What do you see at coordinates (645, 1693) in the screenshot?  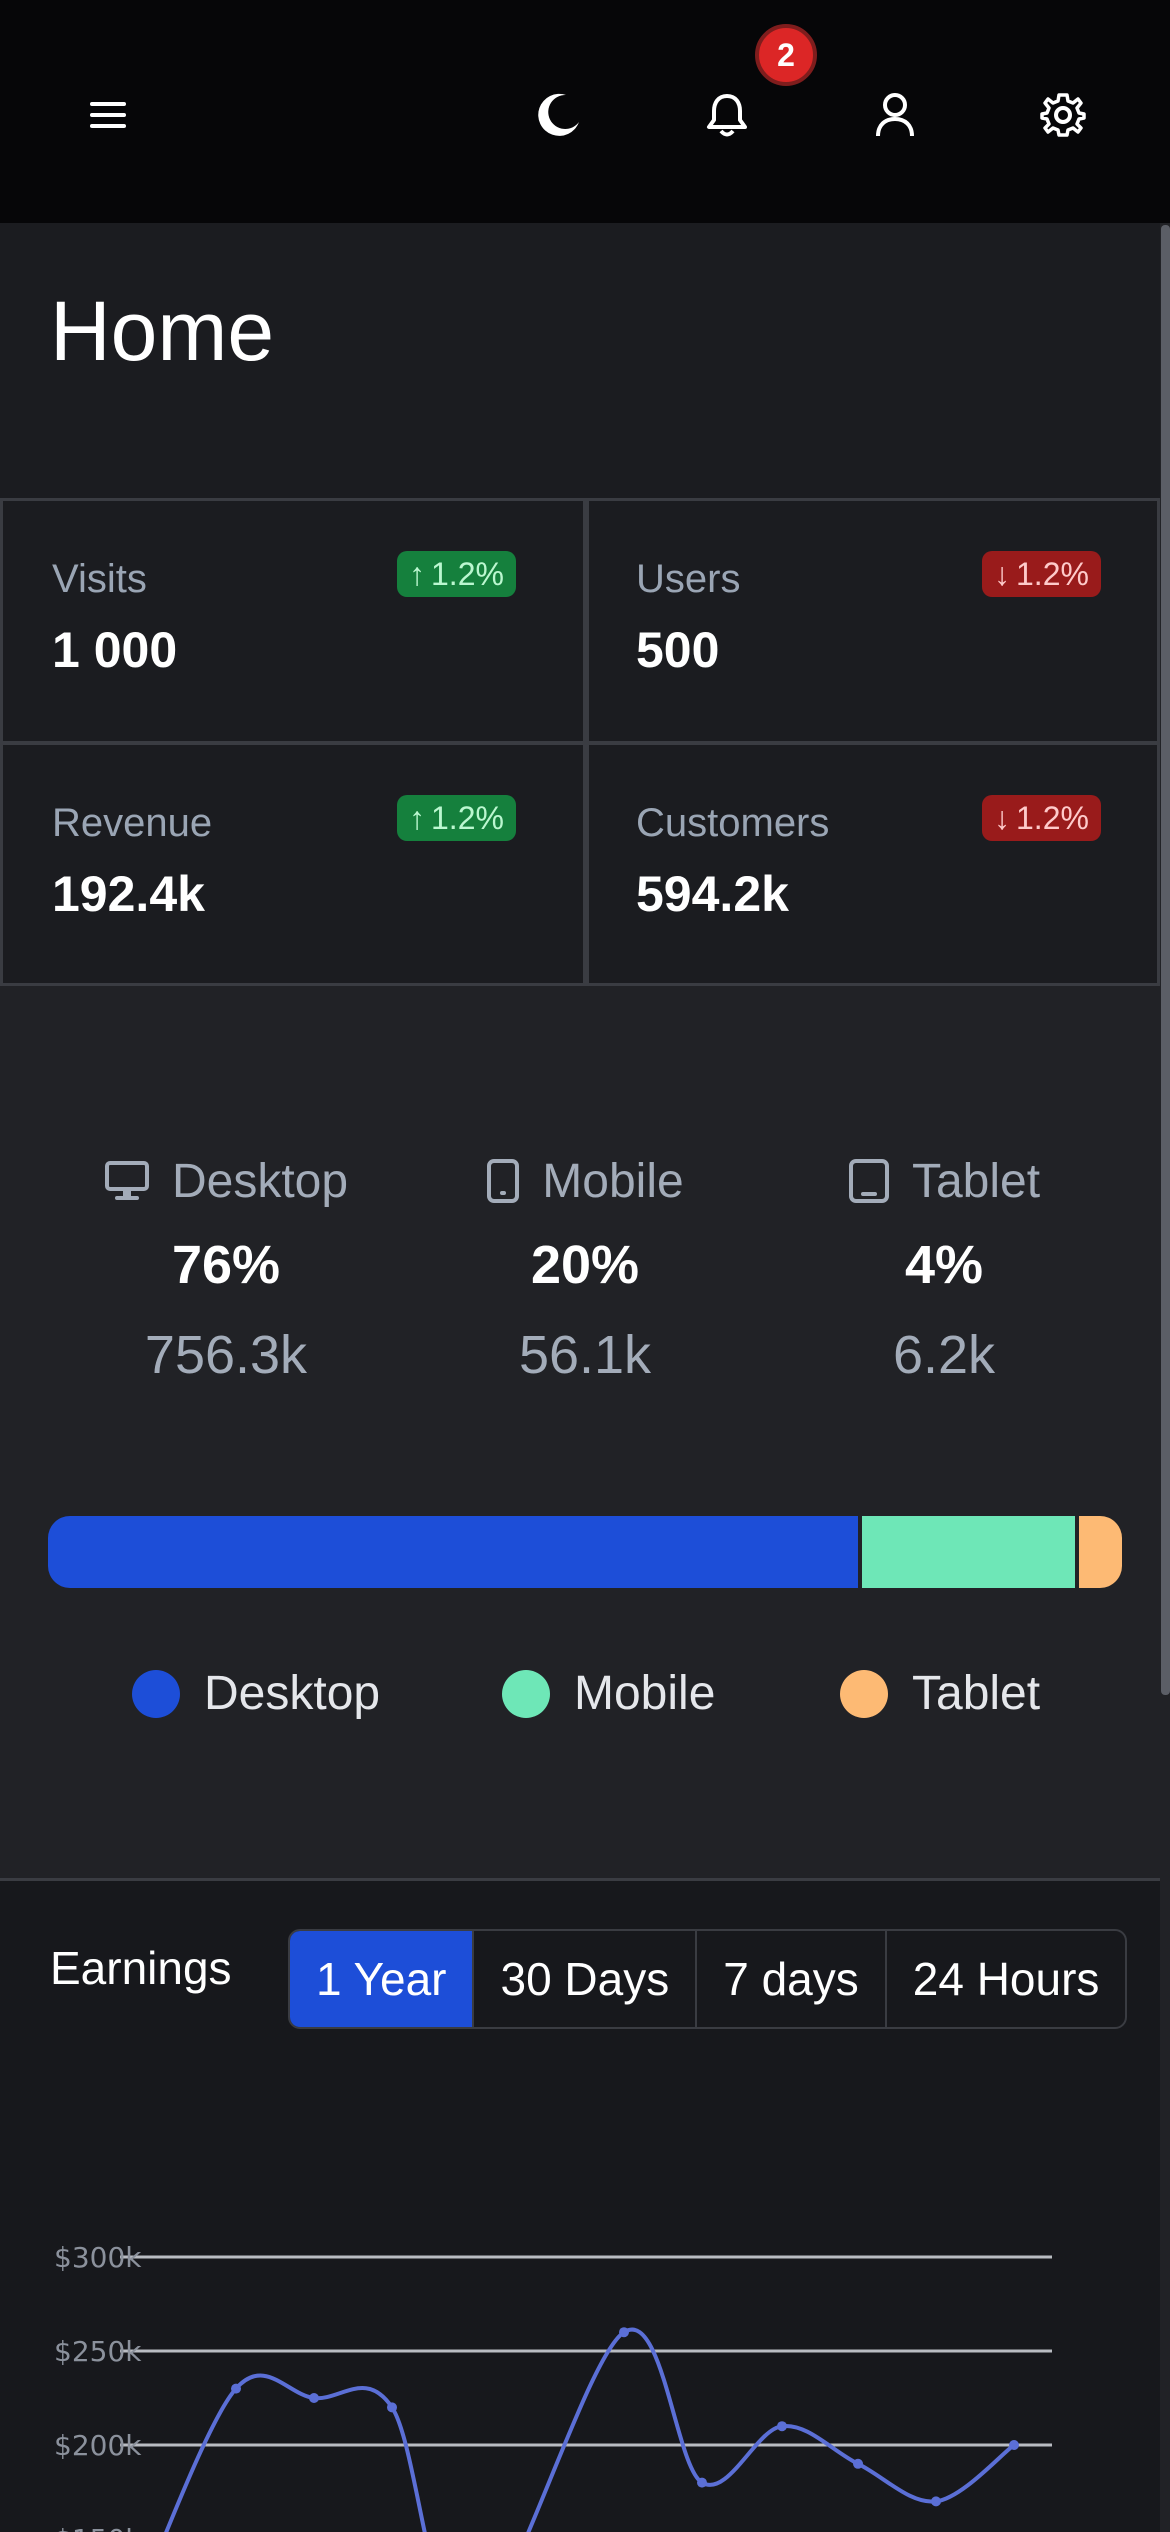 I see `legend-label: Mobile` at bounding box center [645, 1693].